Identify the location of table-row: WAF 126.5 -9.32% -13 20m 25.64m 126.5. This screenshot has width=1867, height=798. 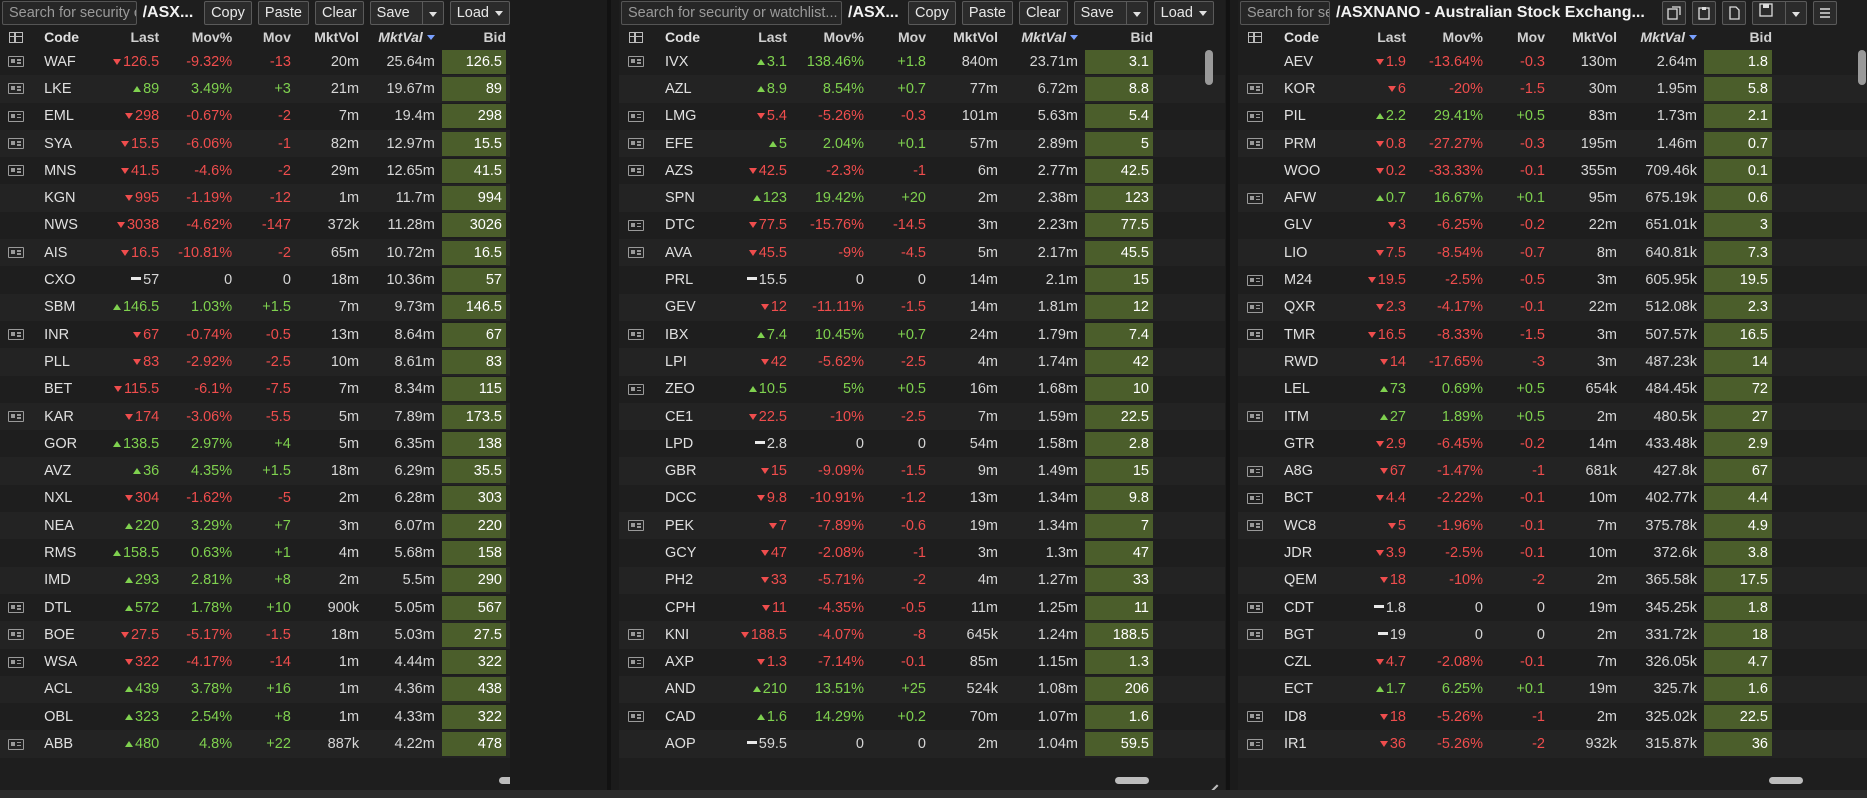
(255, 61).